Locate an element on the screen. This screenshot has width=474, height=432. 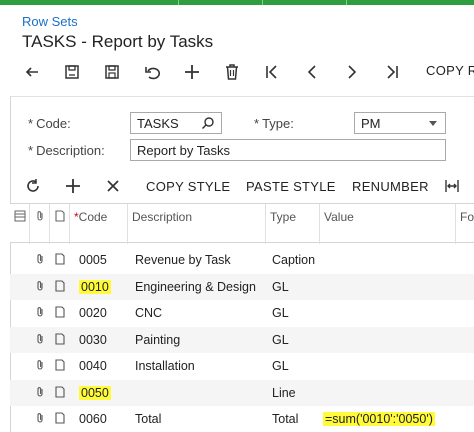
type-cell: Caption is located at coordinates (293, 260).